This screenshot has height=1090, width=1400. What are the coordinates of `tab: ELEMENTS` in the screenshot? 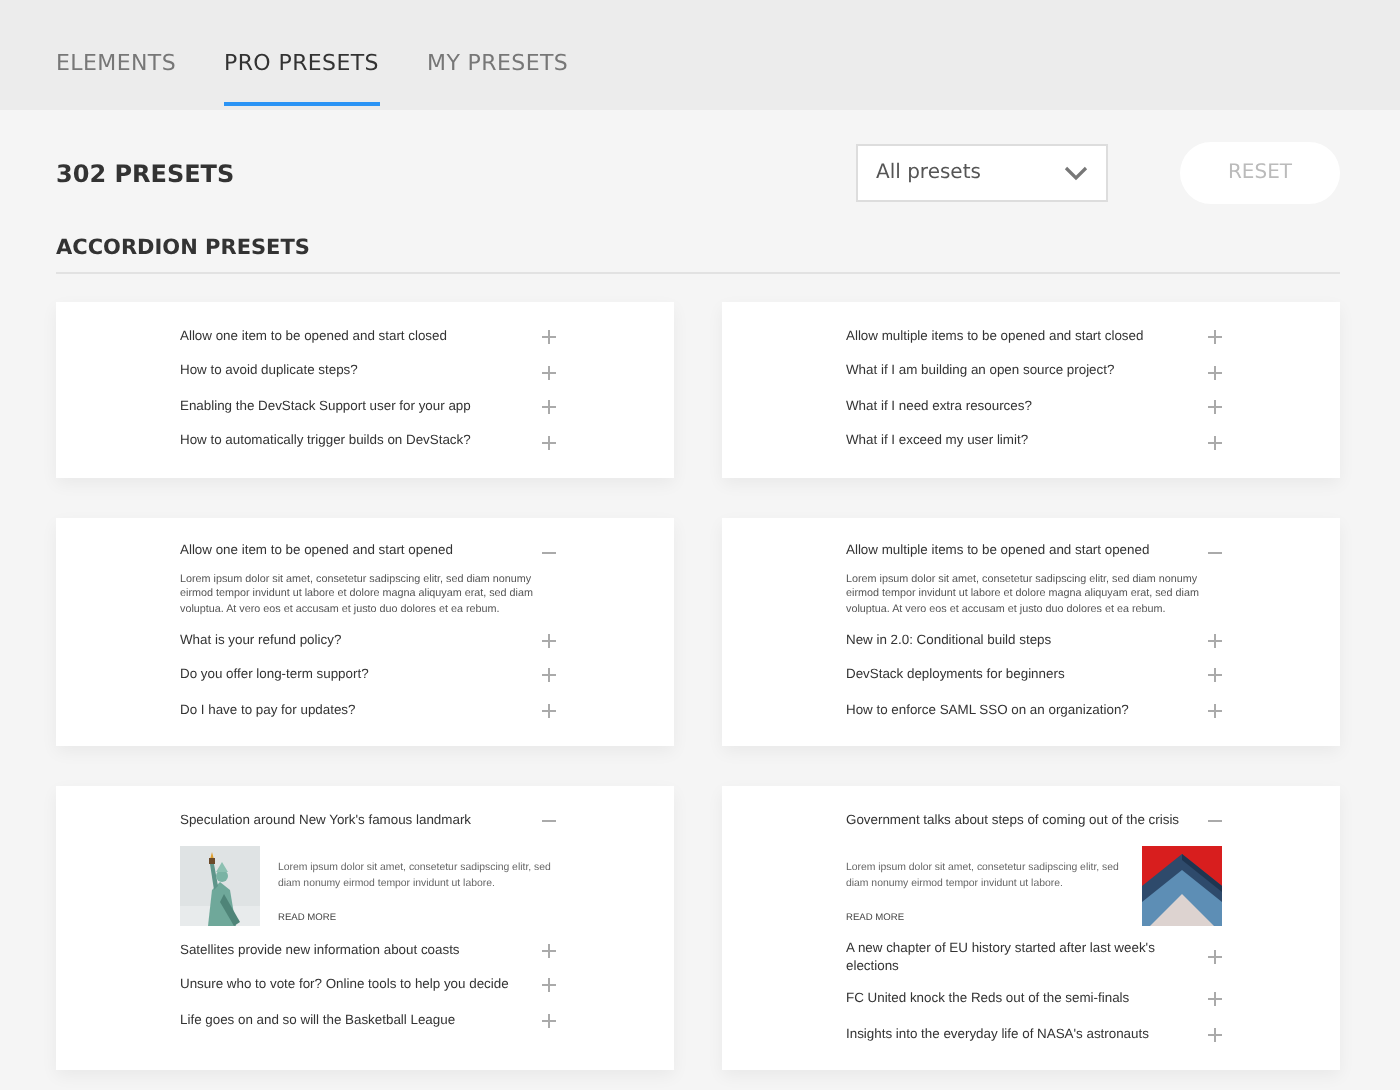 It's located at (116, 78).